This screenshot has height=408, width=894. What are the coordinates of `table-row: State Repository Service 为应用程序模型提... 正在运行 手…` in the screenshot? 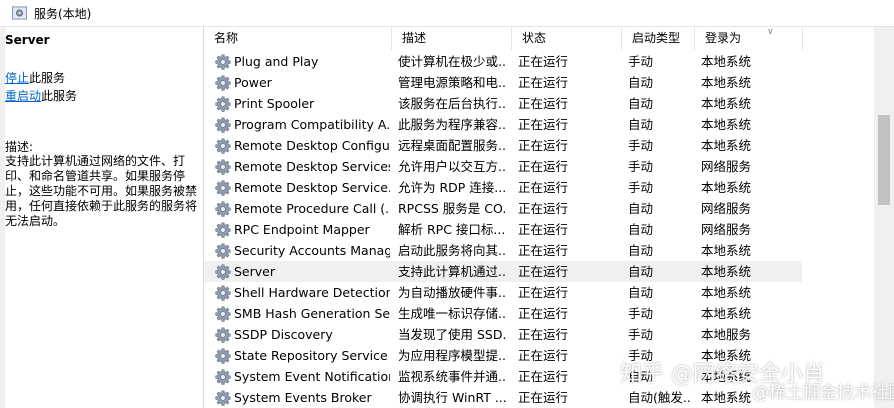 It's located at (503, 355).